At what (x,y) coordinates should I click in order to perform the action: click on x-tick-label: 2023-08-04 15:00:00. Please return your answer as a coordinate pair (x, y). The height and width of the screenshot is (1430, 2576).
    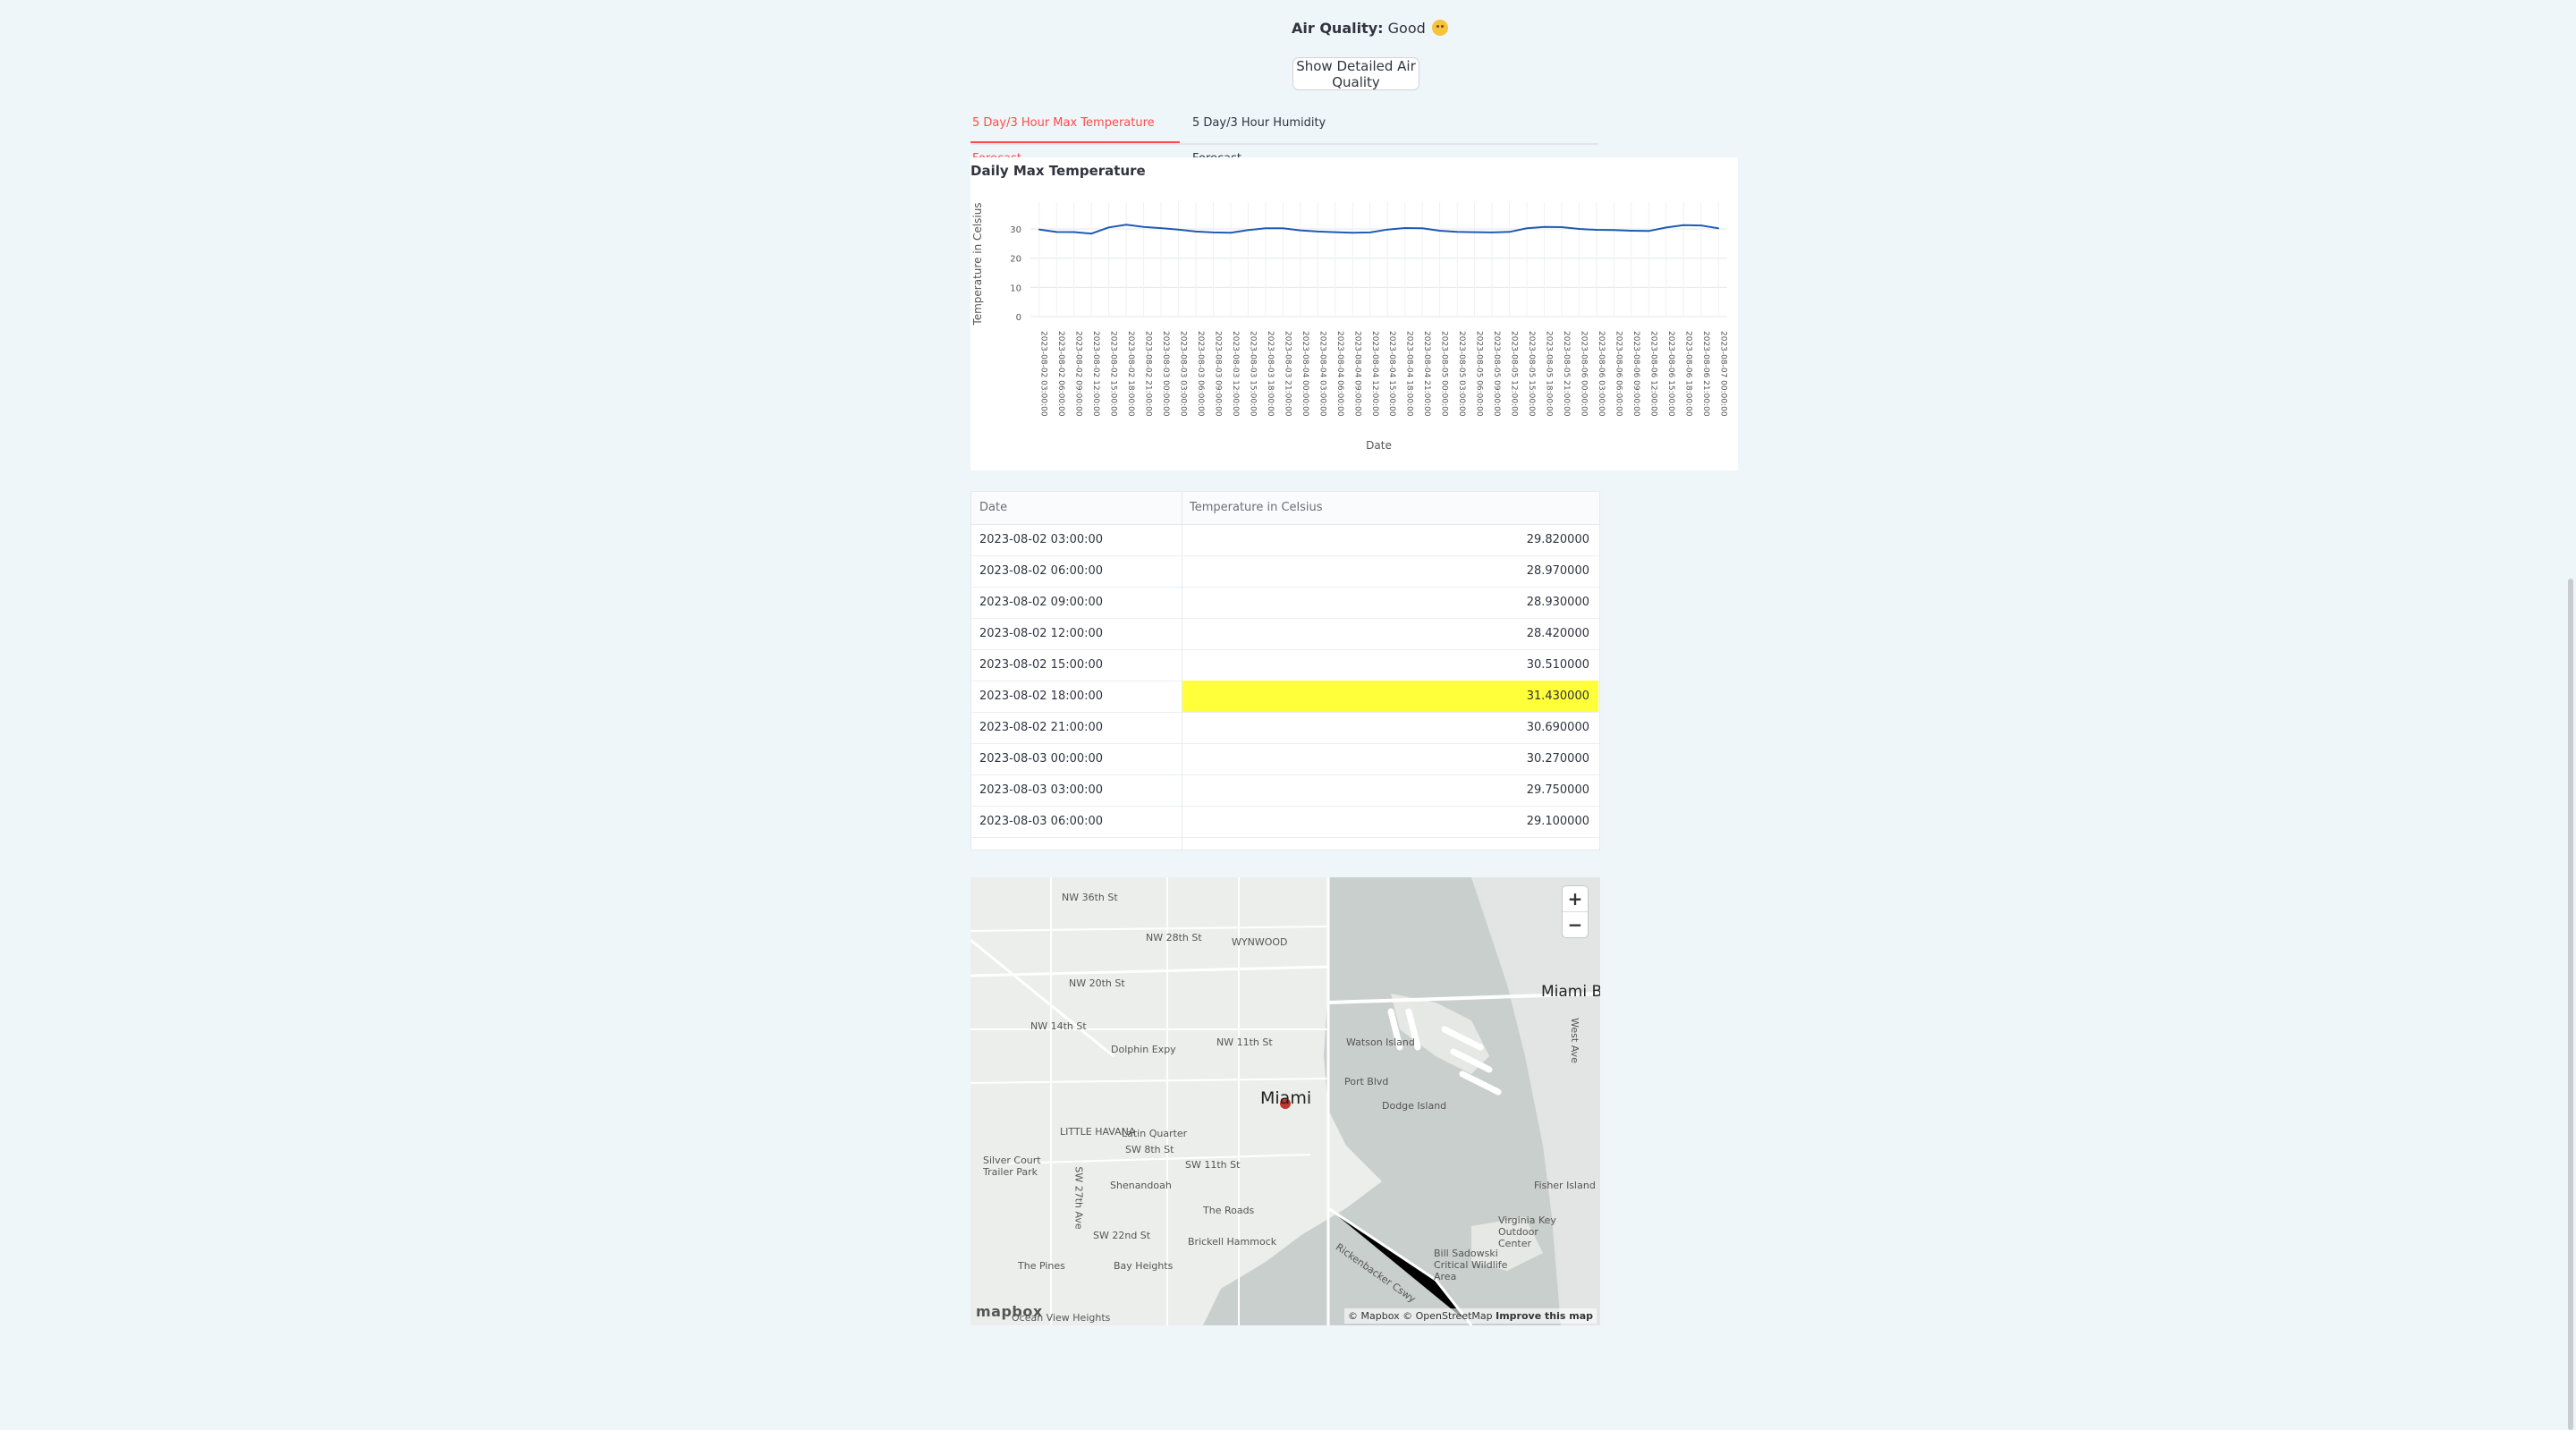
    Looking at the image, I should click on (1391, 374).